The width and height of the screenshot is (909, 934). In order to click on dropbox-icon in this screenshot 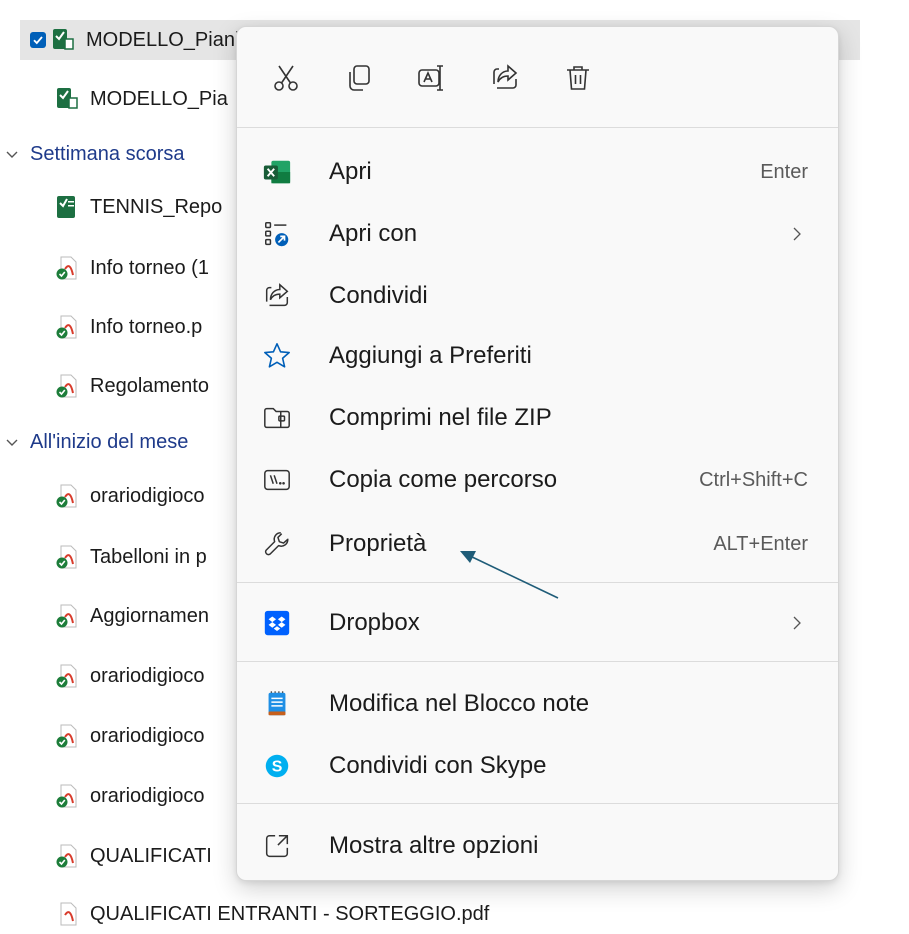, I will do `click(277, 623)`.